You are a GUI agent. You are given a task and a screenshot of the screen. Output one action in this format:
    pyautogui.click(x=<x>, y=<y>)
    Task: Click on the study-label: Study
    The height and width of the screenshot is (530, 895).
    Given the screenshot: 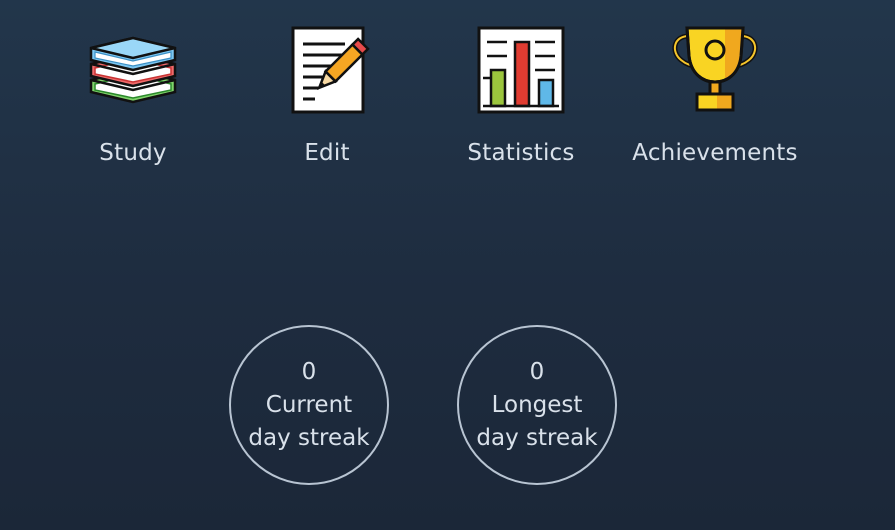 What is the action you would take?
    pyautogui.click(x=133, y=153)
    